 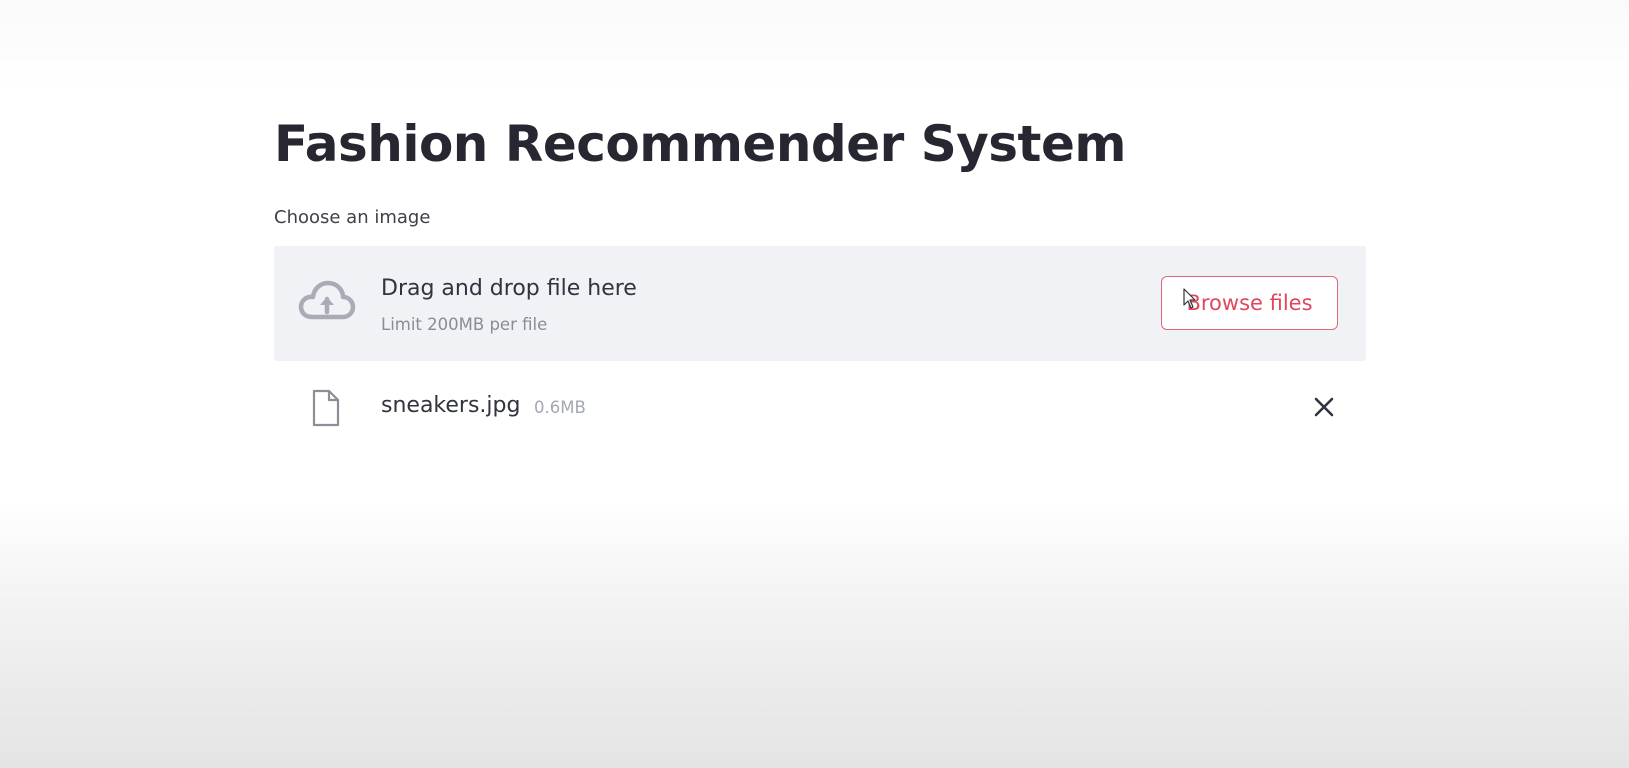 I want to click on cloud-upload-icon, so click(x=327, y=300).